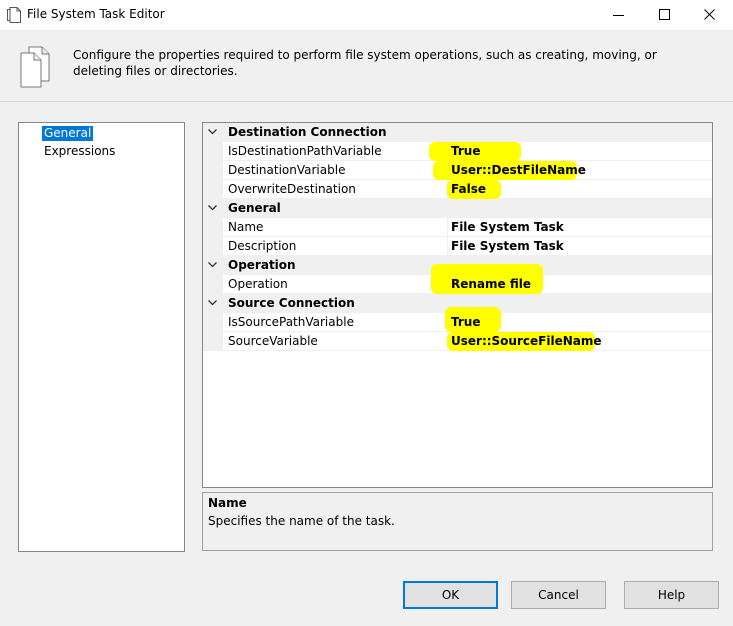 This screenshot has width=733, height=626. I want to click on help-button: Help, so click(671, 595).